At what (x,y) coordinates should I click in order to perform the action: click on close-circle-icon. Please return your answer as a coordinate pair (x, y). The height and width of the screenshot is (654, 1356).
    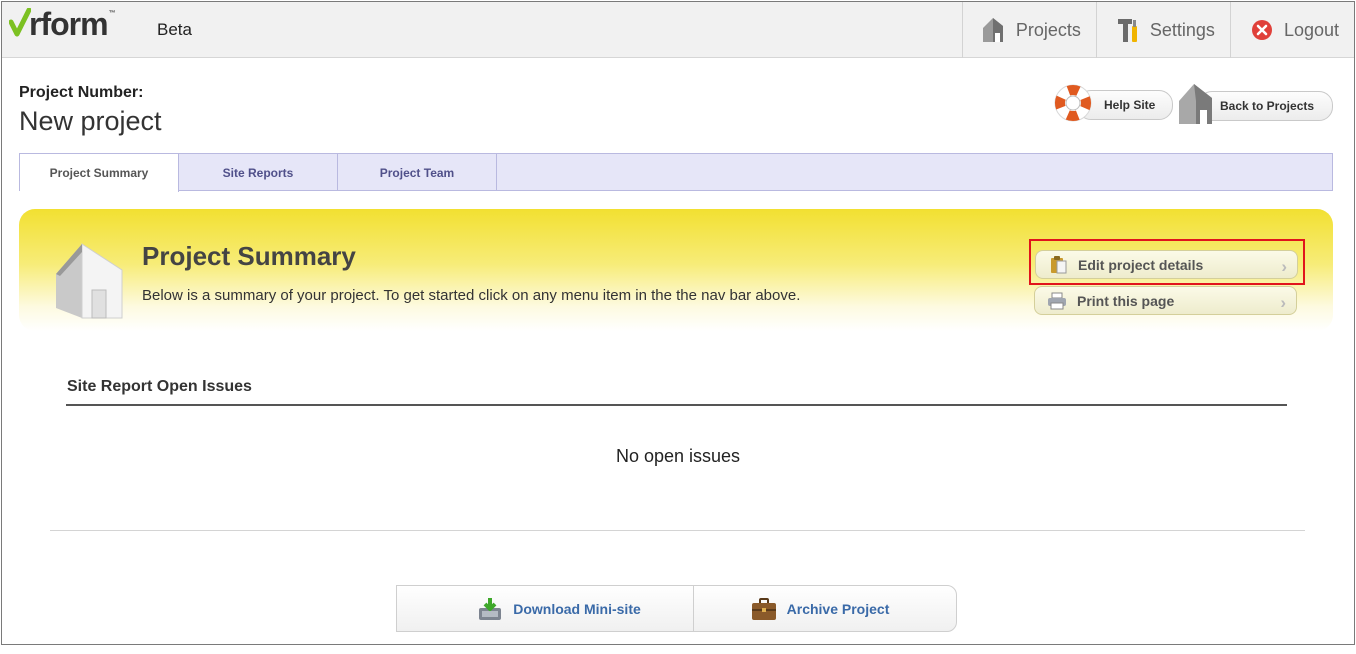
    Looking at the image, I should click on (1262, 30).